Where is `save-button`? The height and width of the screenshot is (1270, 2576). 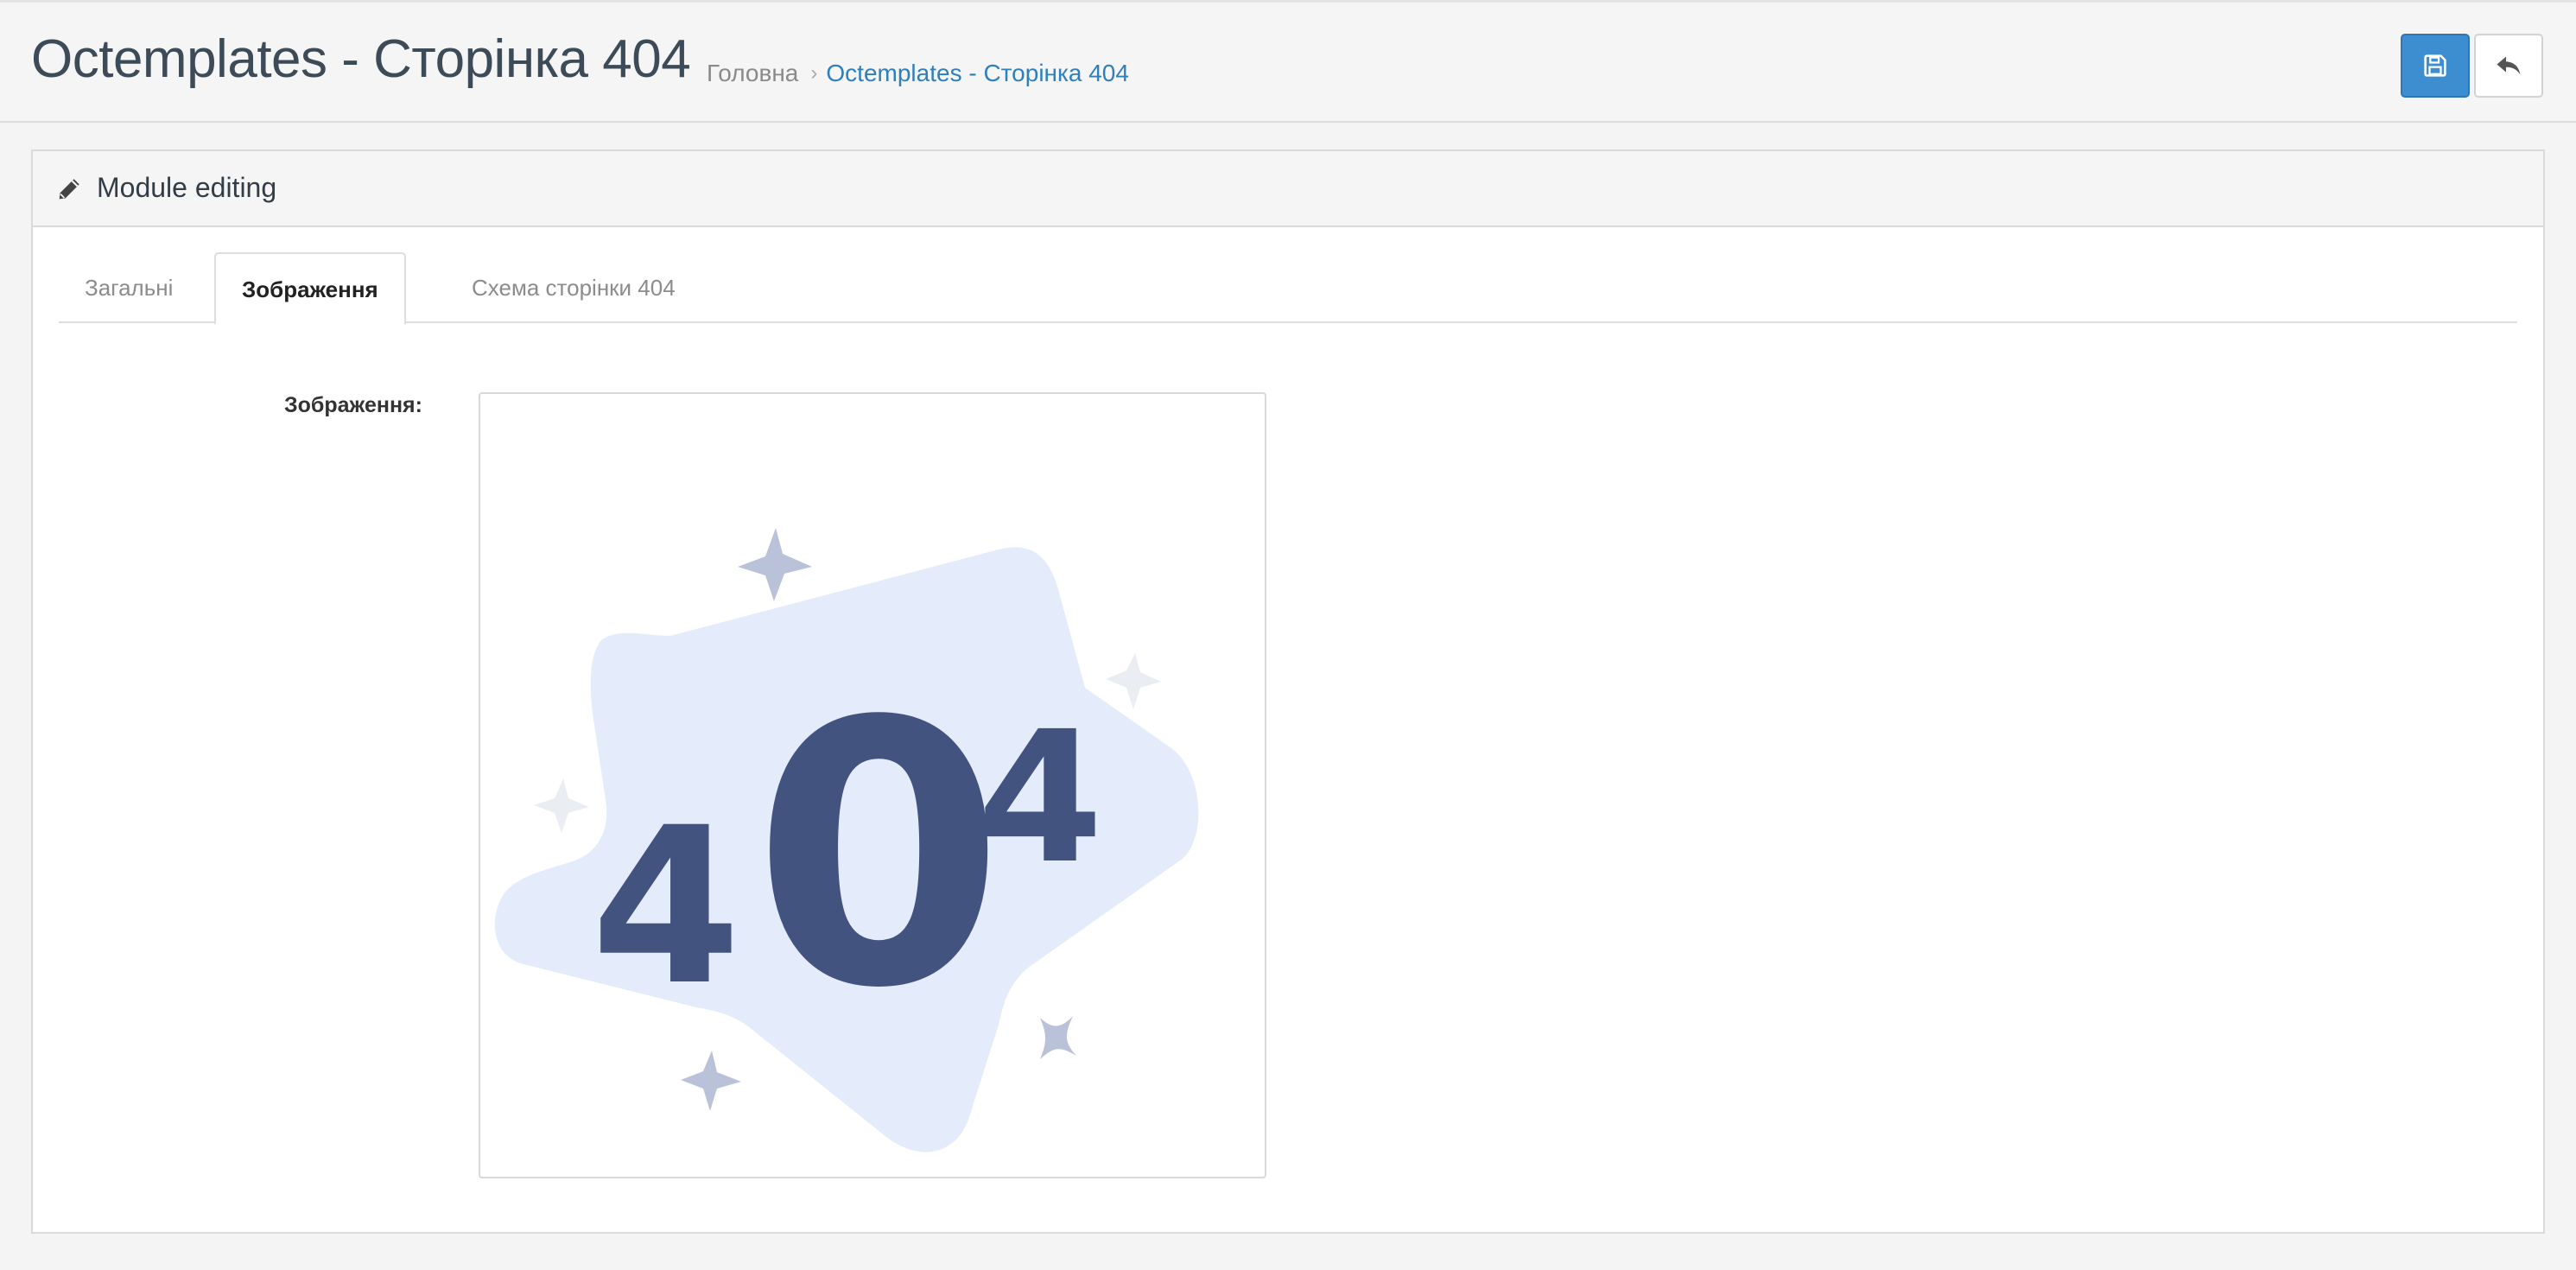
save-button is located at coordinates (2435, 66).